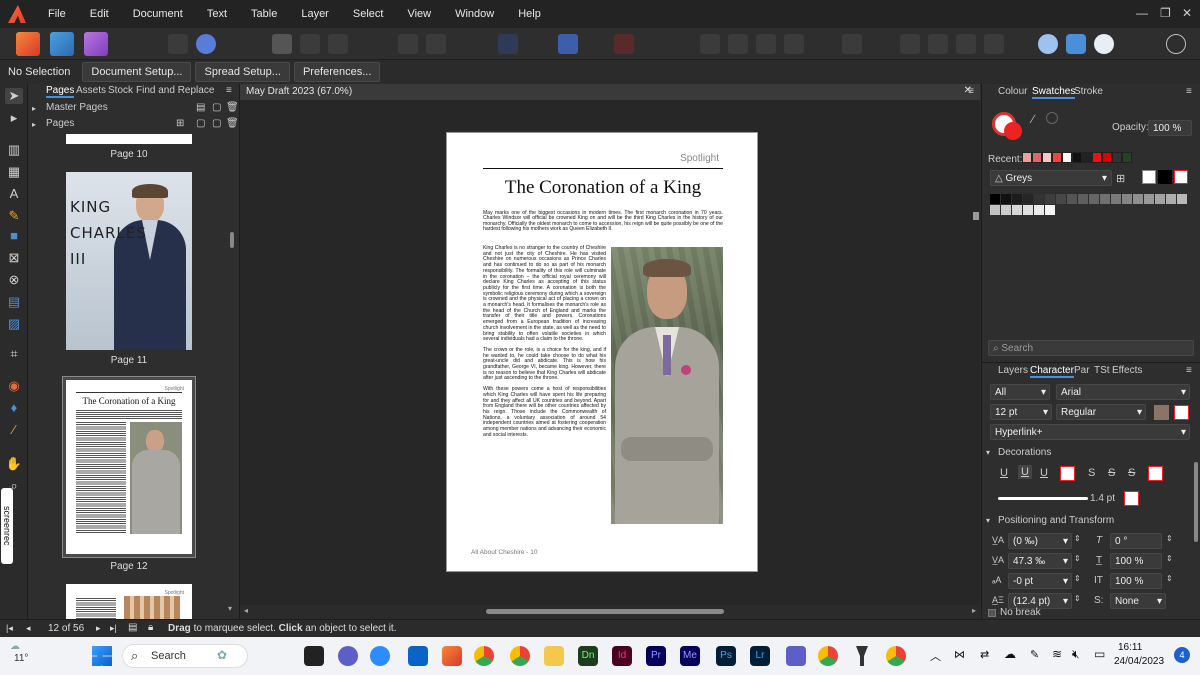 The height and width of the screenshot is (675, 1200). Describe the element at coordinates (1196, 502) in the screenshot. I see `character-scrollbar` at that location.